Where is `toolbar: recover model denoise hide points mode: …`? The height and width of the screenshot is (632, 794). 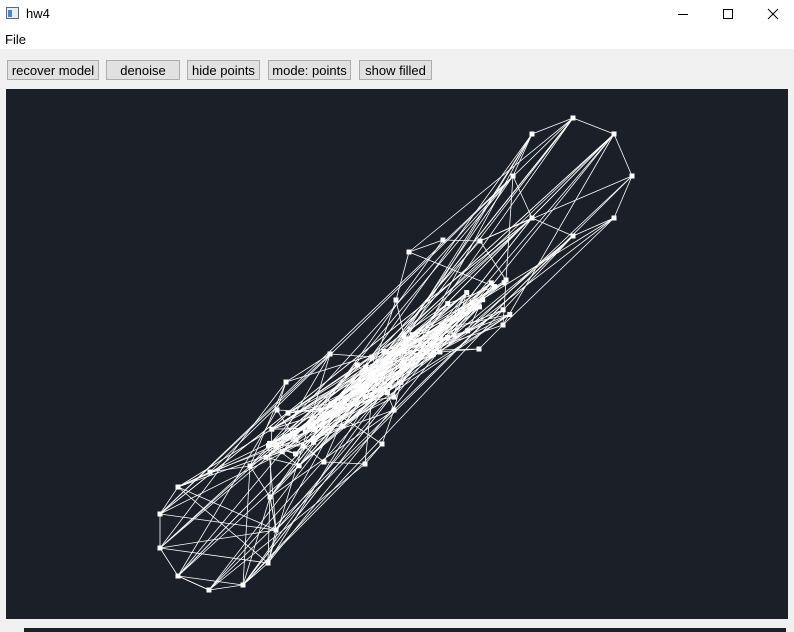
toolbar: recover model denoise hide points mode: … is located at coordinates (397, 69).